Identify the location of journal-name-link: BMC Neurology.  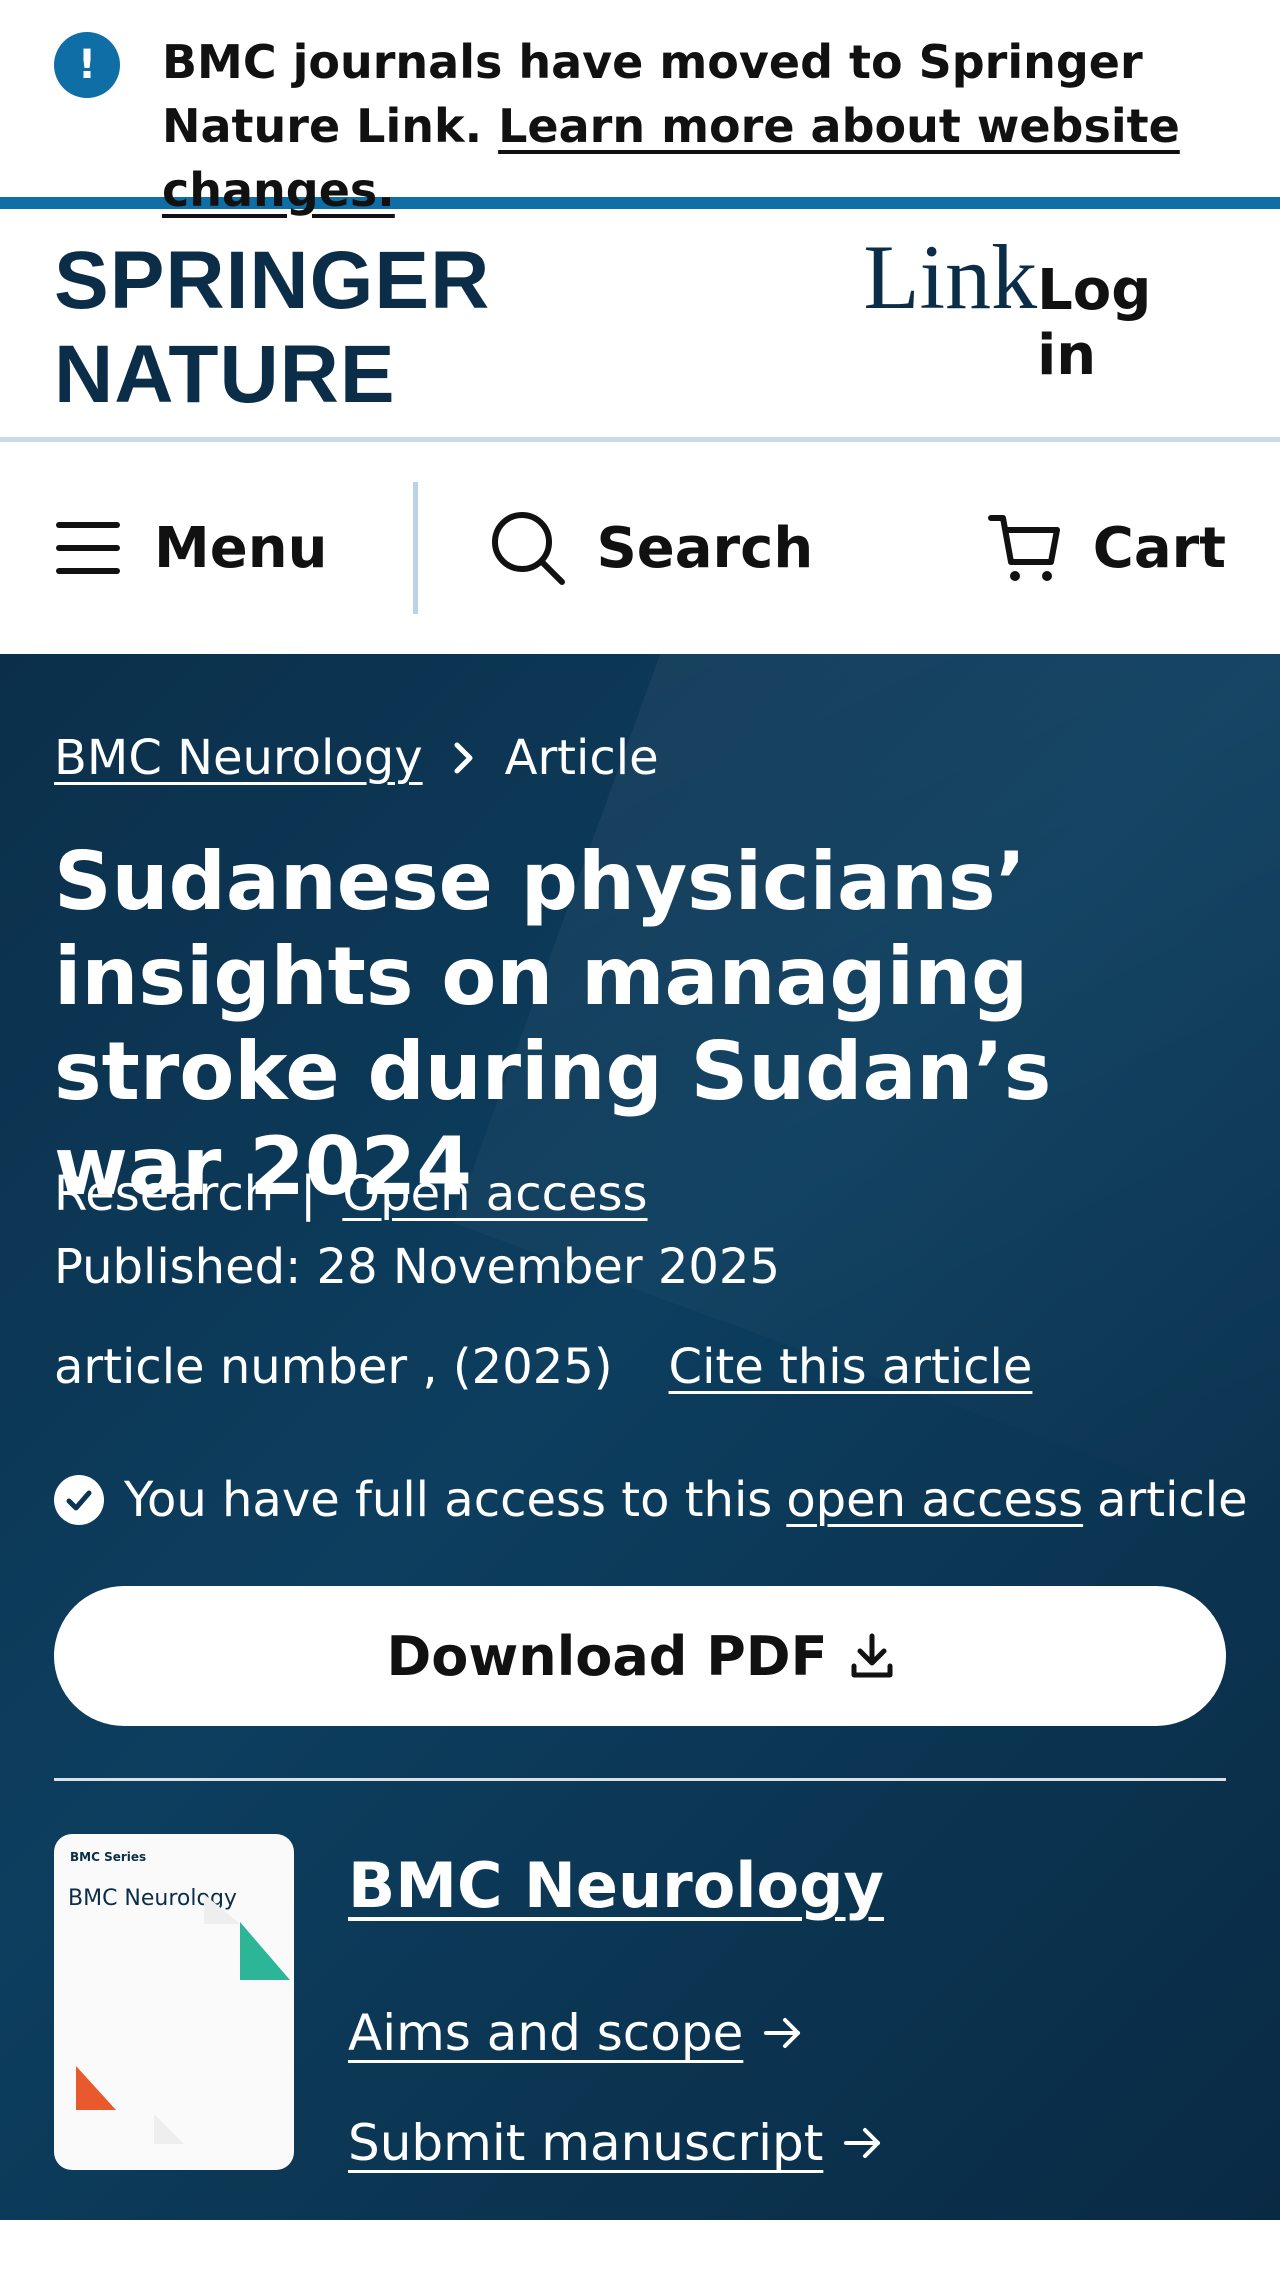
(616, 1885).